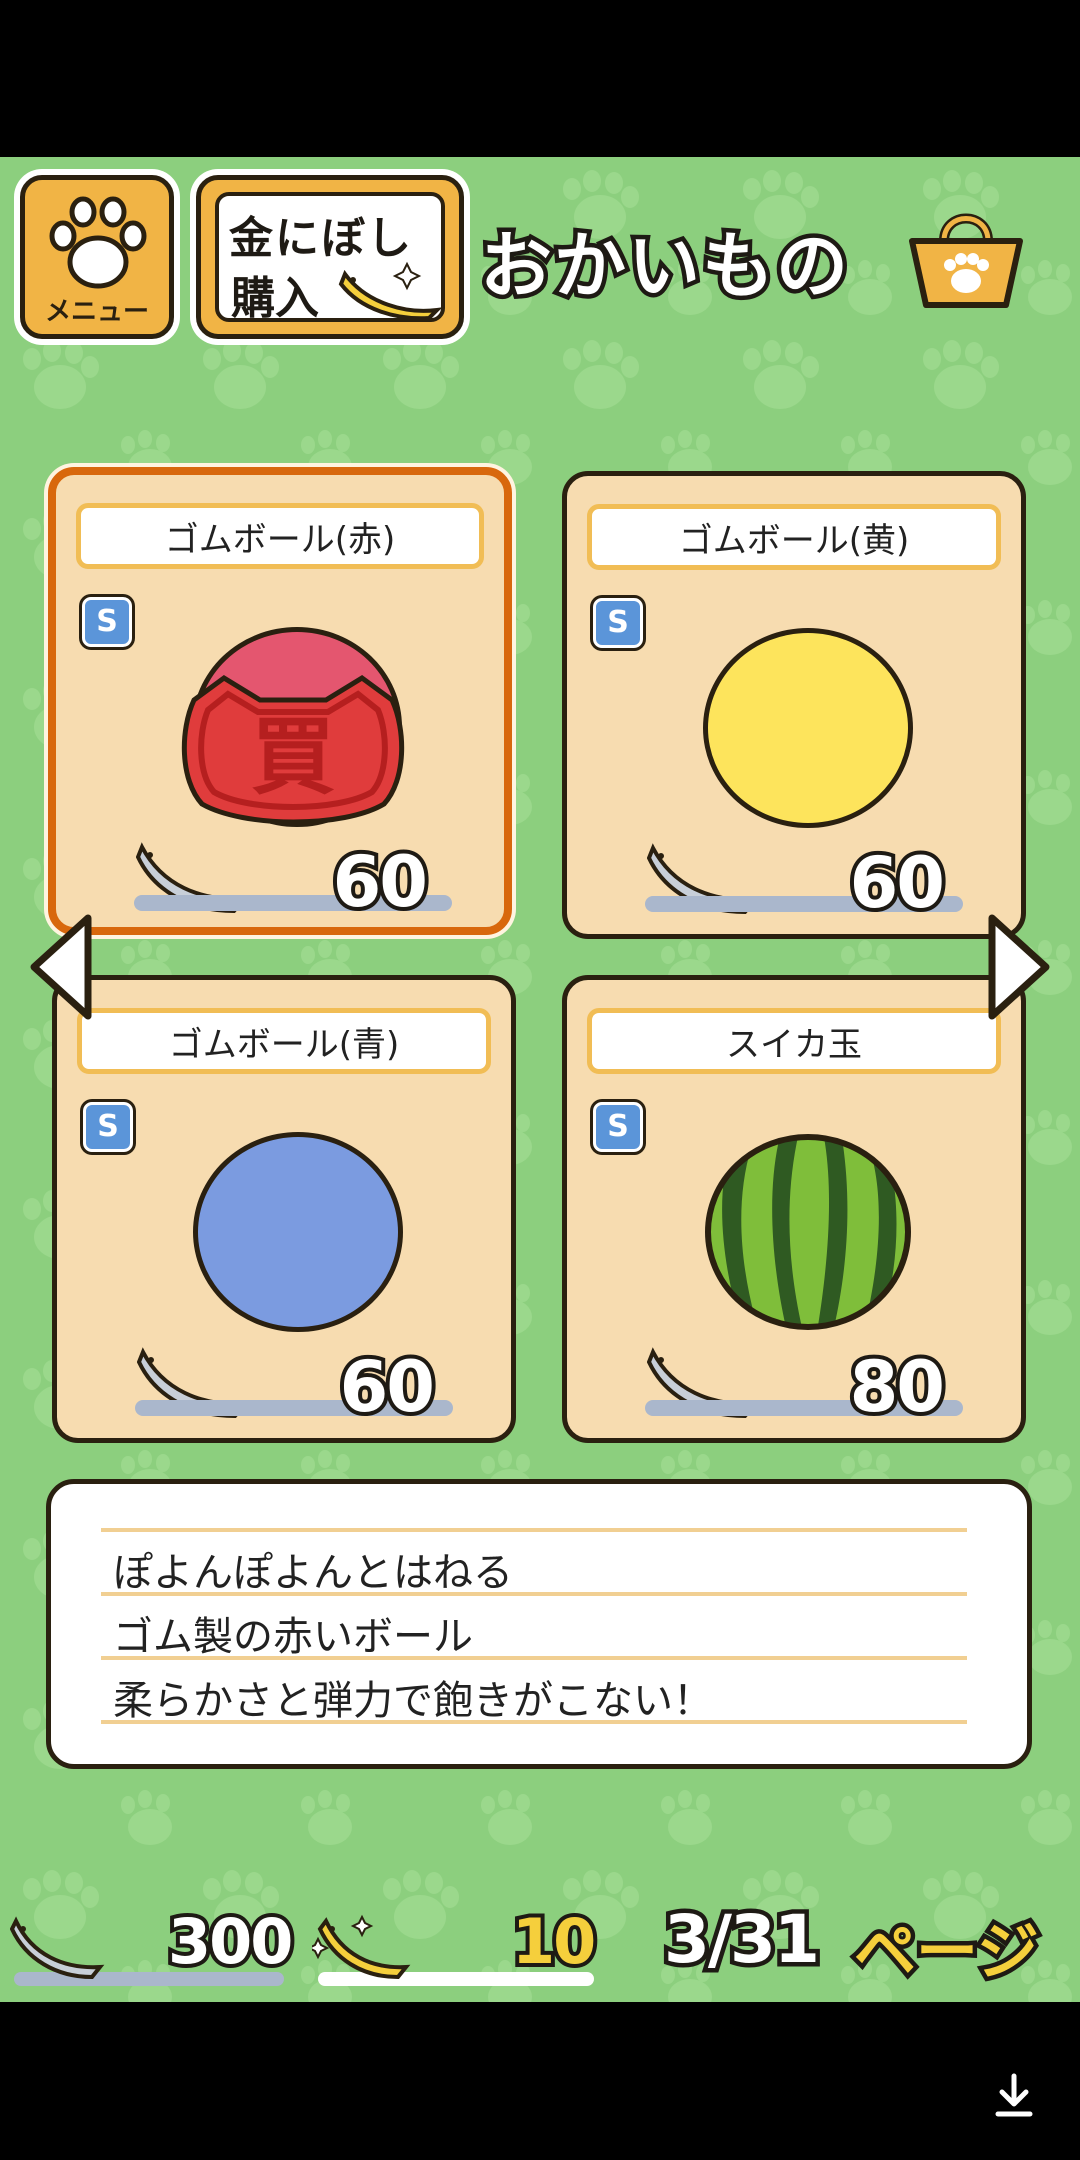 This screenshot has height=2160, width=1080. Describe the element at coordinates (313, 1573) in the screenshot. I see `description-line: ぽよんぽよんとはねる` at that location.